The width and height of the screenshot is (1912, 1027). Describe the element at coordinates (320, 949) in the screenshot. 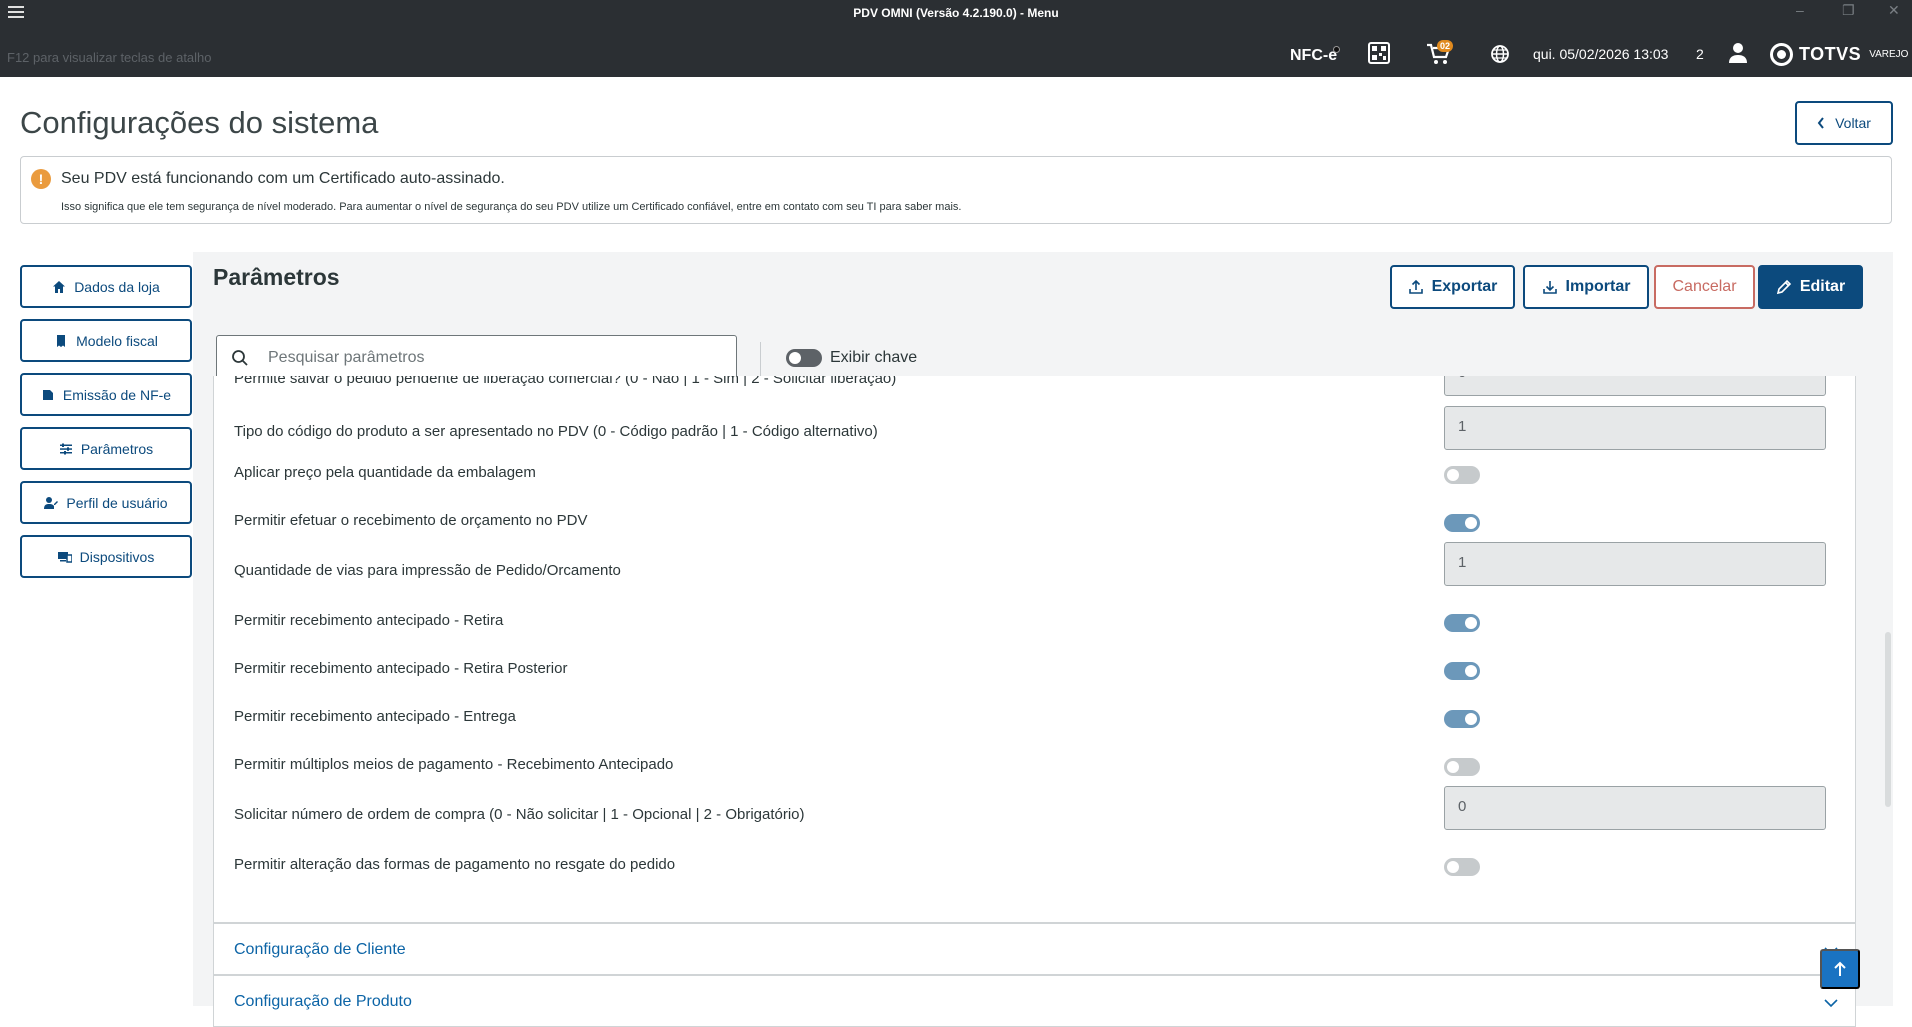

I see `section-label: Configuração de Cliente` at that location.